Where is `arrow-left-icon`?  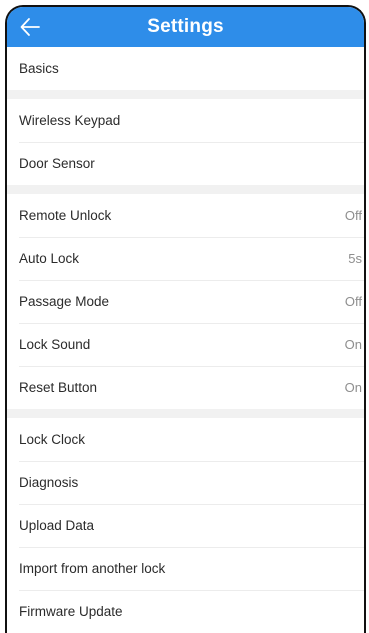
arrow-left-icon is located at coordinates (30, 27).